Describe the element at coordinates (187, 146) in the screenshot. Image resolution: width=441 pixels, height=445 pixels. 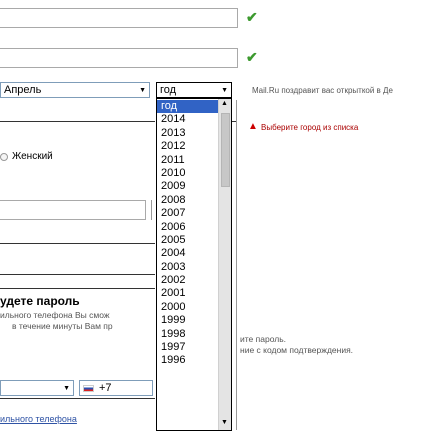
I see `year-option: 2012` at that location.